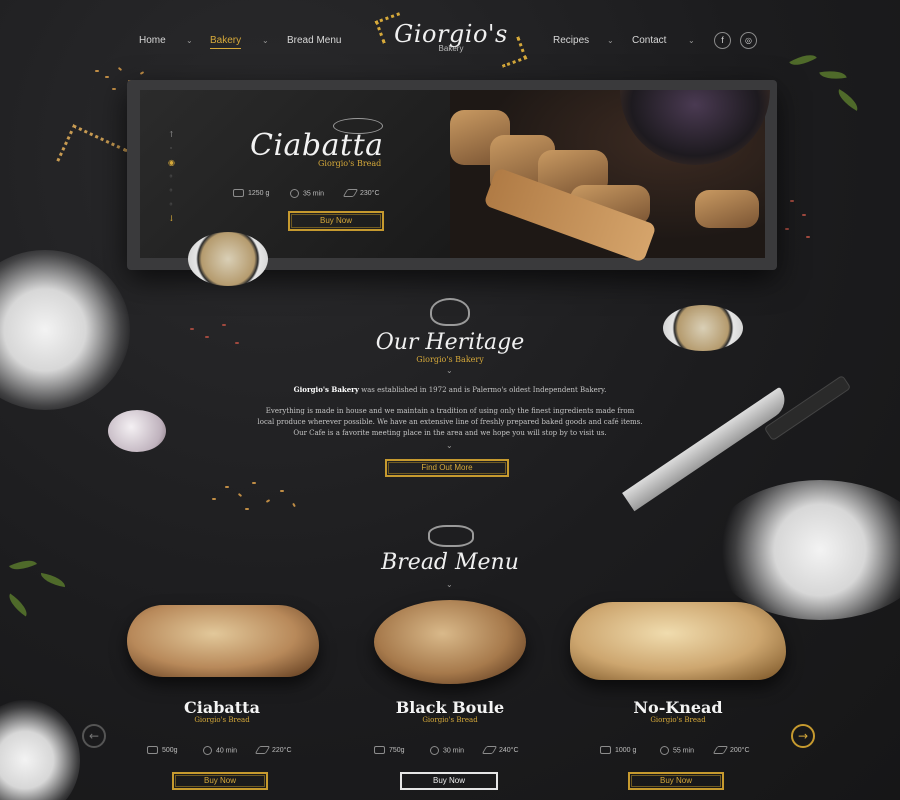 This screenshot has height=800, width=900. I want to click on arrow-down-icon: ↓, so click(171, 219).